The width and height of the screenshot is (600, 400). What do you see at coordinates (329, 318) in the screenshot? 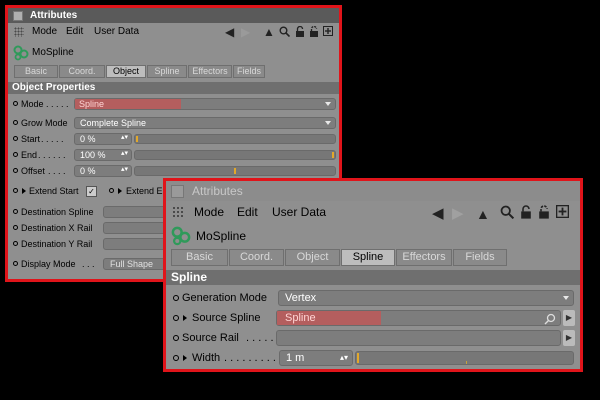
I see `source-spline-value: Spline` at bounding box center [329, 318].